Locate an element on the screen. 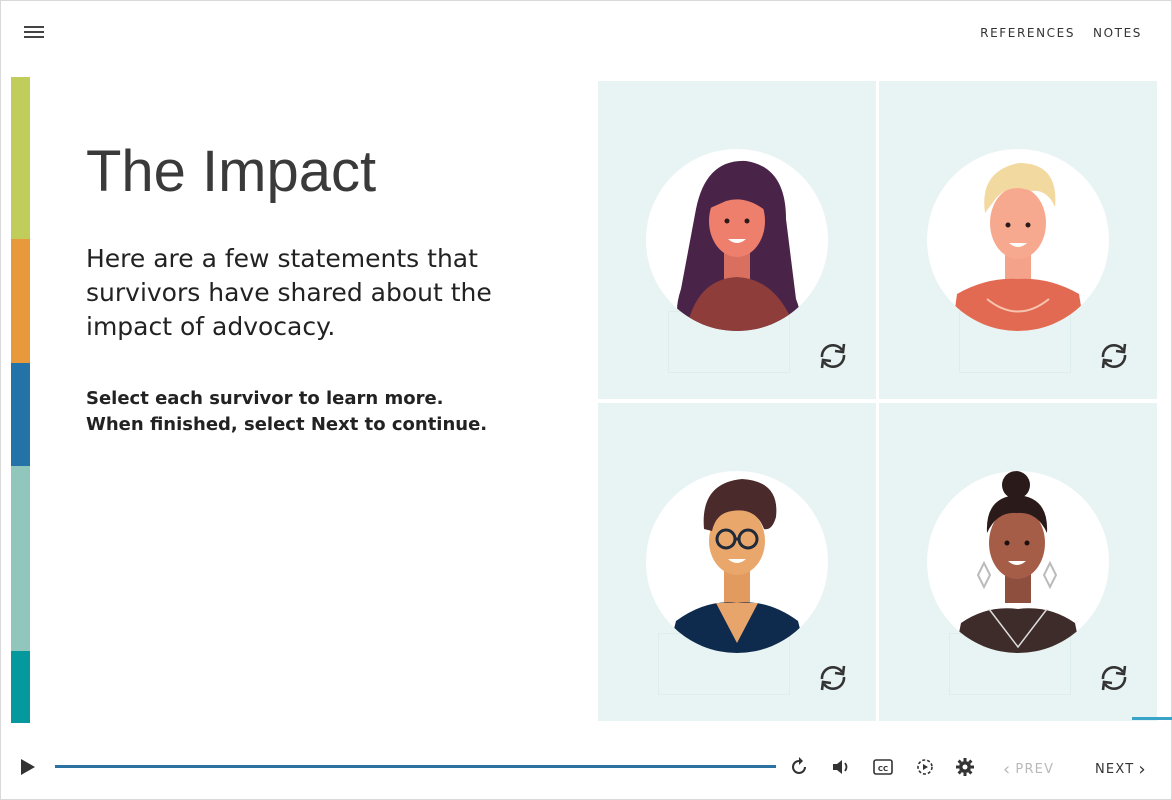 The width and height of the screenshot is (1172, 800). accent-line is located at coordinates (1152, 718).